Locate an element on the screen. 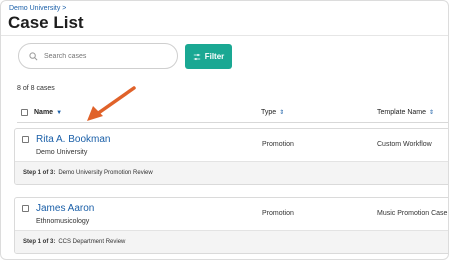 This screenshot has height=262, width=451. filter-button-label: Filter is located at coordinates (214, 56).